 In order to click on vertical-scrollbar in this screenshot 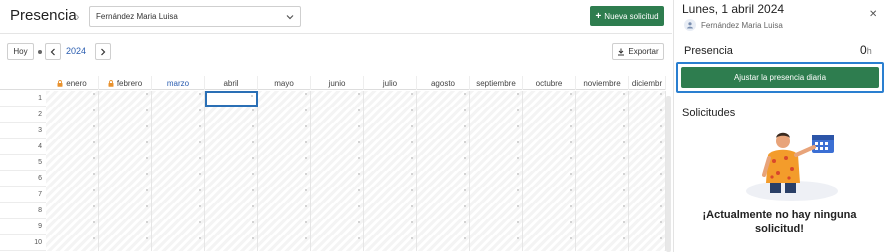, I will do `click(668, 174)`.